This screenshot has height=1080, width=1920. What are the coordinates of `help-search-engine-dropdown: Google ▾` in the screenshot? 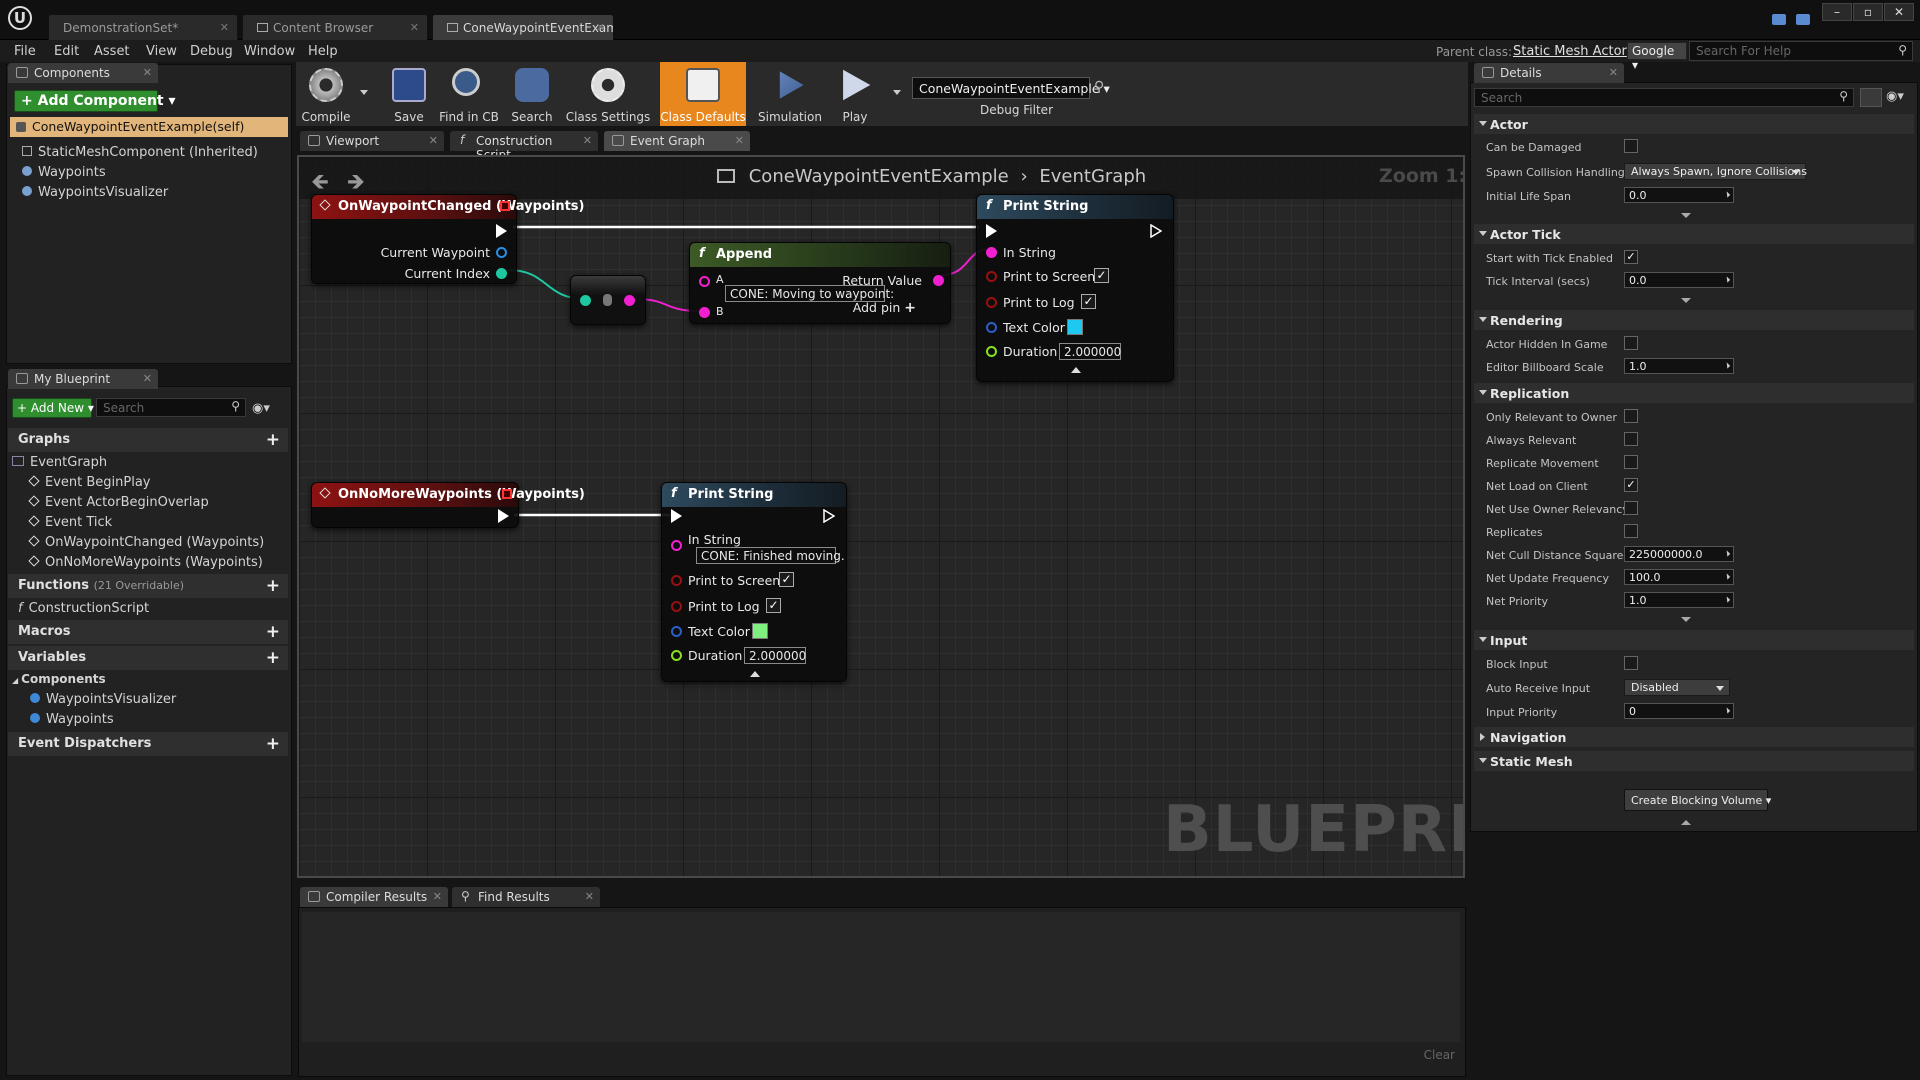 It's located at (1657, 57).